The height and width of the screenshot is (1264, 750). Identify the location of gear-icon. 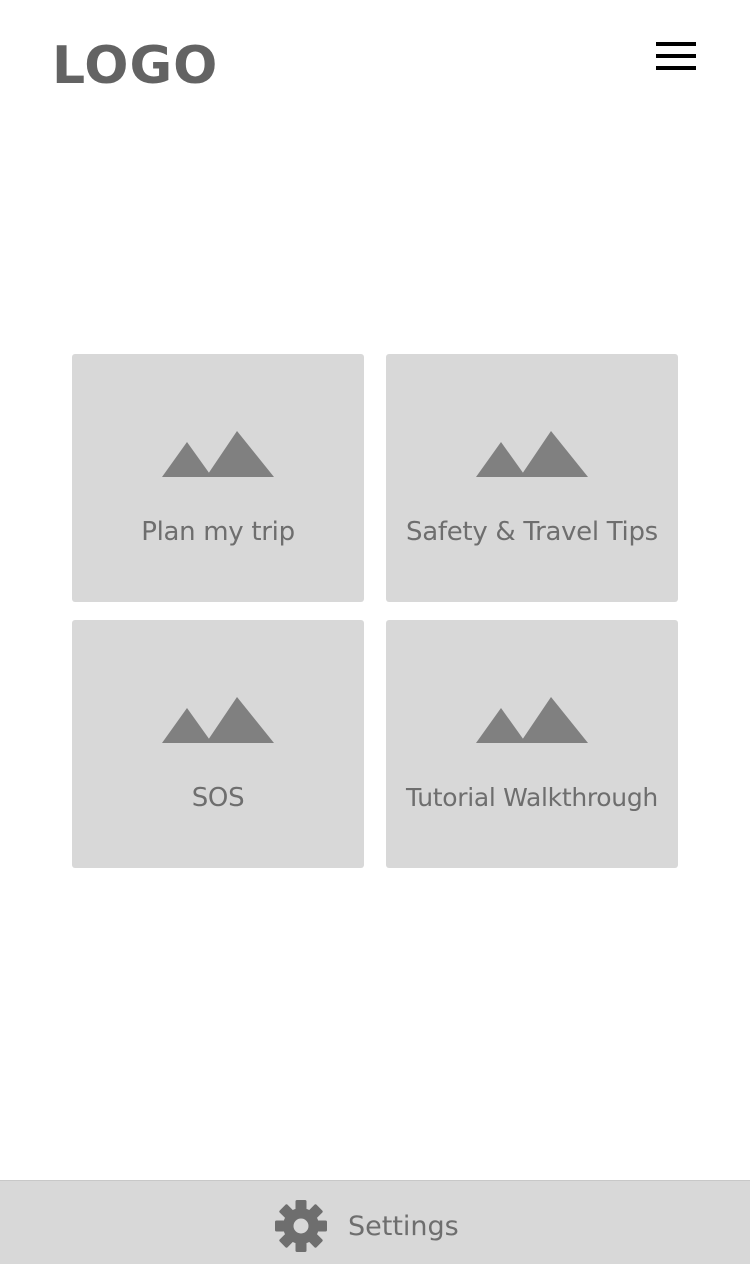
(301, 1226).